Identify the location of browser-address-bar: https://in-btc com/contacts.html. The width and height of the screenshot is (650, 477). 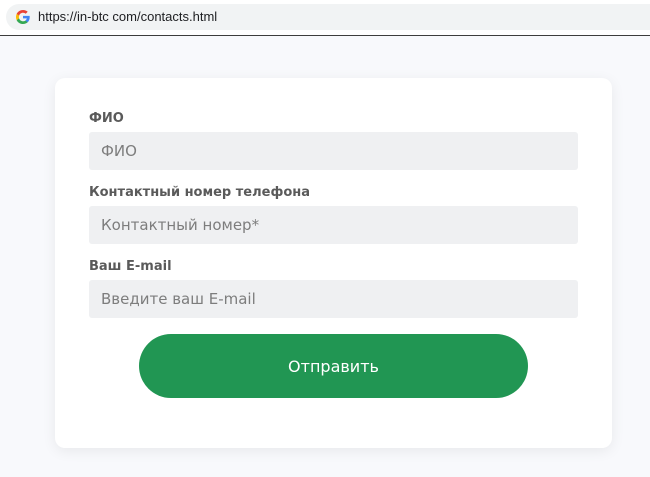
(325, 18).